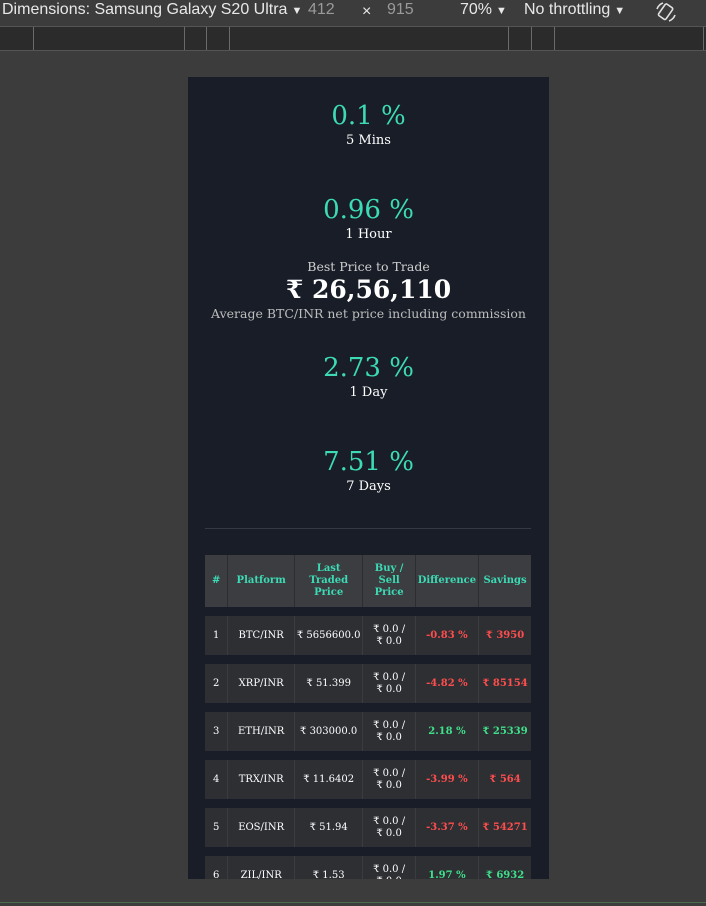 The width and height of the screenshot is (706, 906). I want to click on cell-platform: EOS/INR, so click(261, 827).